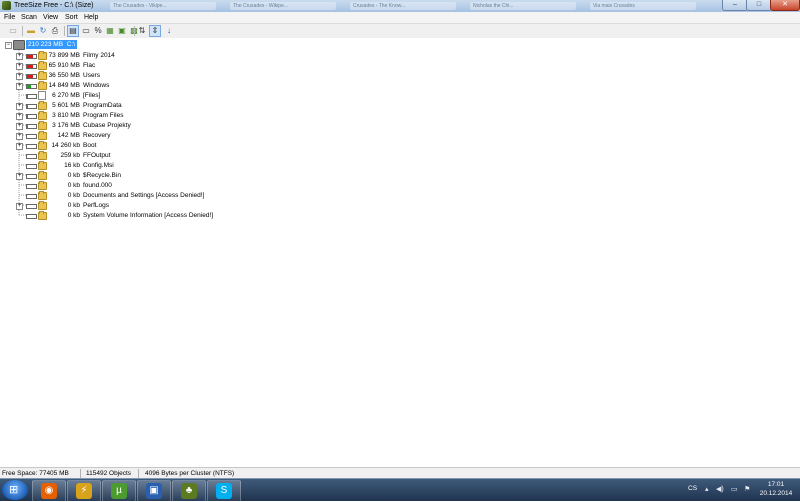  I want to click on tree-row: +3 810 MB Program Files, so click(200, 116).